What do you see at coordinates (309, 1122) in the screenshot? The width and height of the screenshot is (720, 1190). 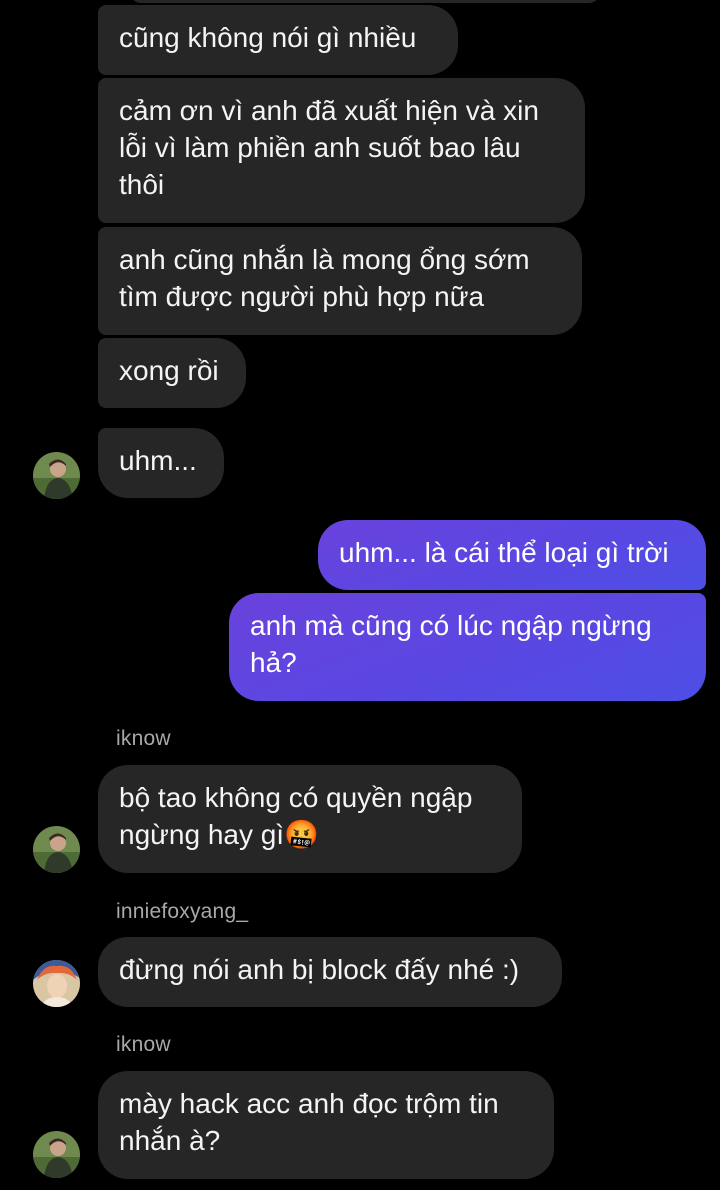 I see `message-text: mày hack acc anh đọc trộm tin nhắn à?` at bounding box center [309, 1122].